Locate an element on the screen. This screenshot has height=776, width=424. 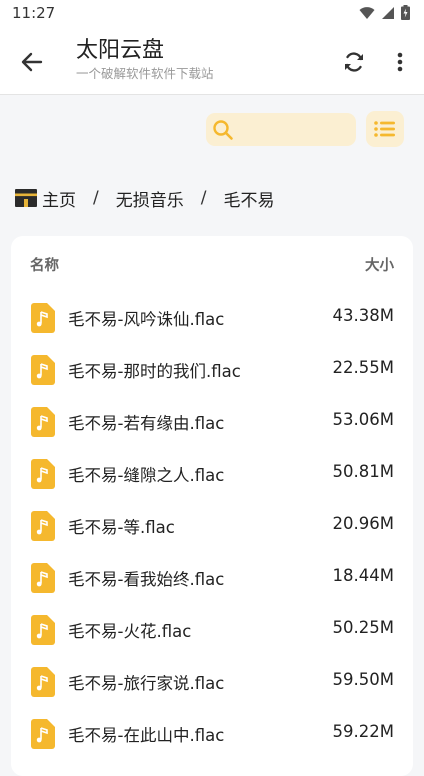
file-size: 22.55M is located at coordinates (363, 367).